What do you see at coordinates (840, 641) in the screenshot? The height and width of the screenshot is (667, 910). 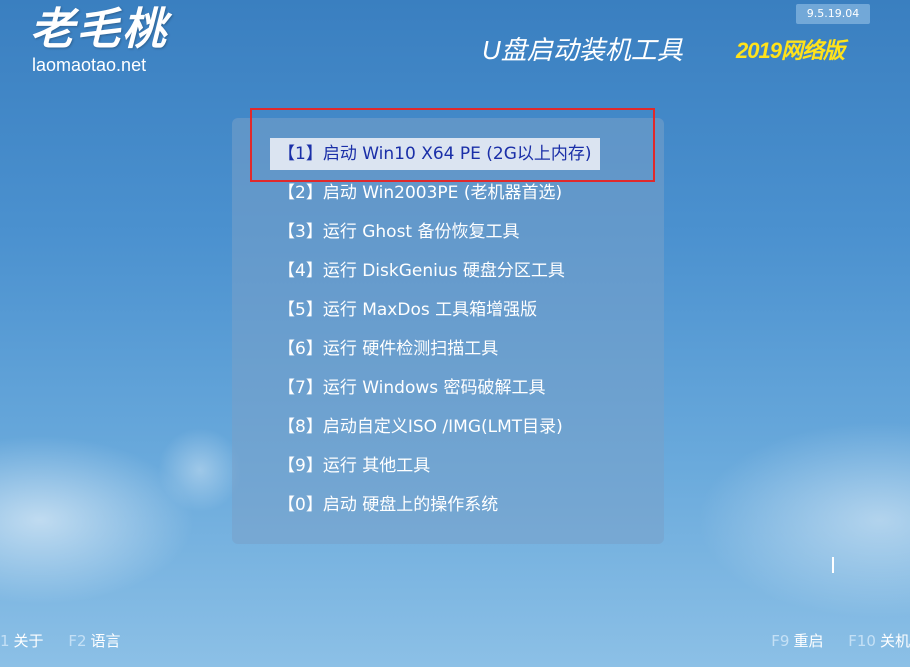 I see `footer-right: F9 重启 F10 关机` at bounding box center [840, 641].